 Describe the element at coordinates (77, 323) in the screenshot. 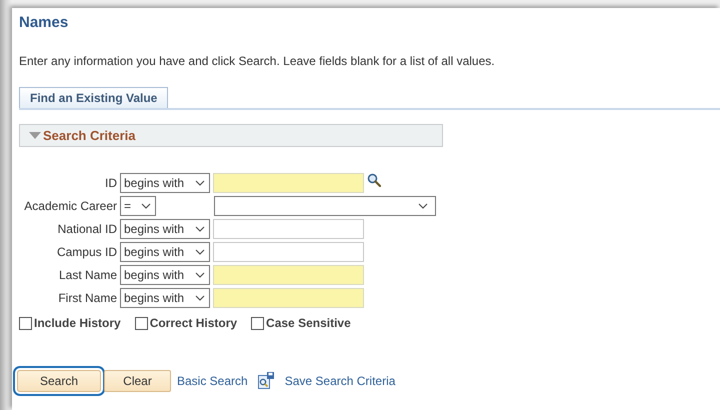

I see `checkbox-label: Include History` at that location.